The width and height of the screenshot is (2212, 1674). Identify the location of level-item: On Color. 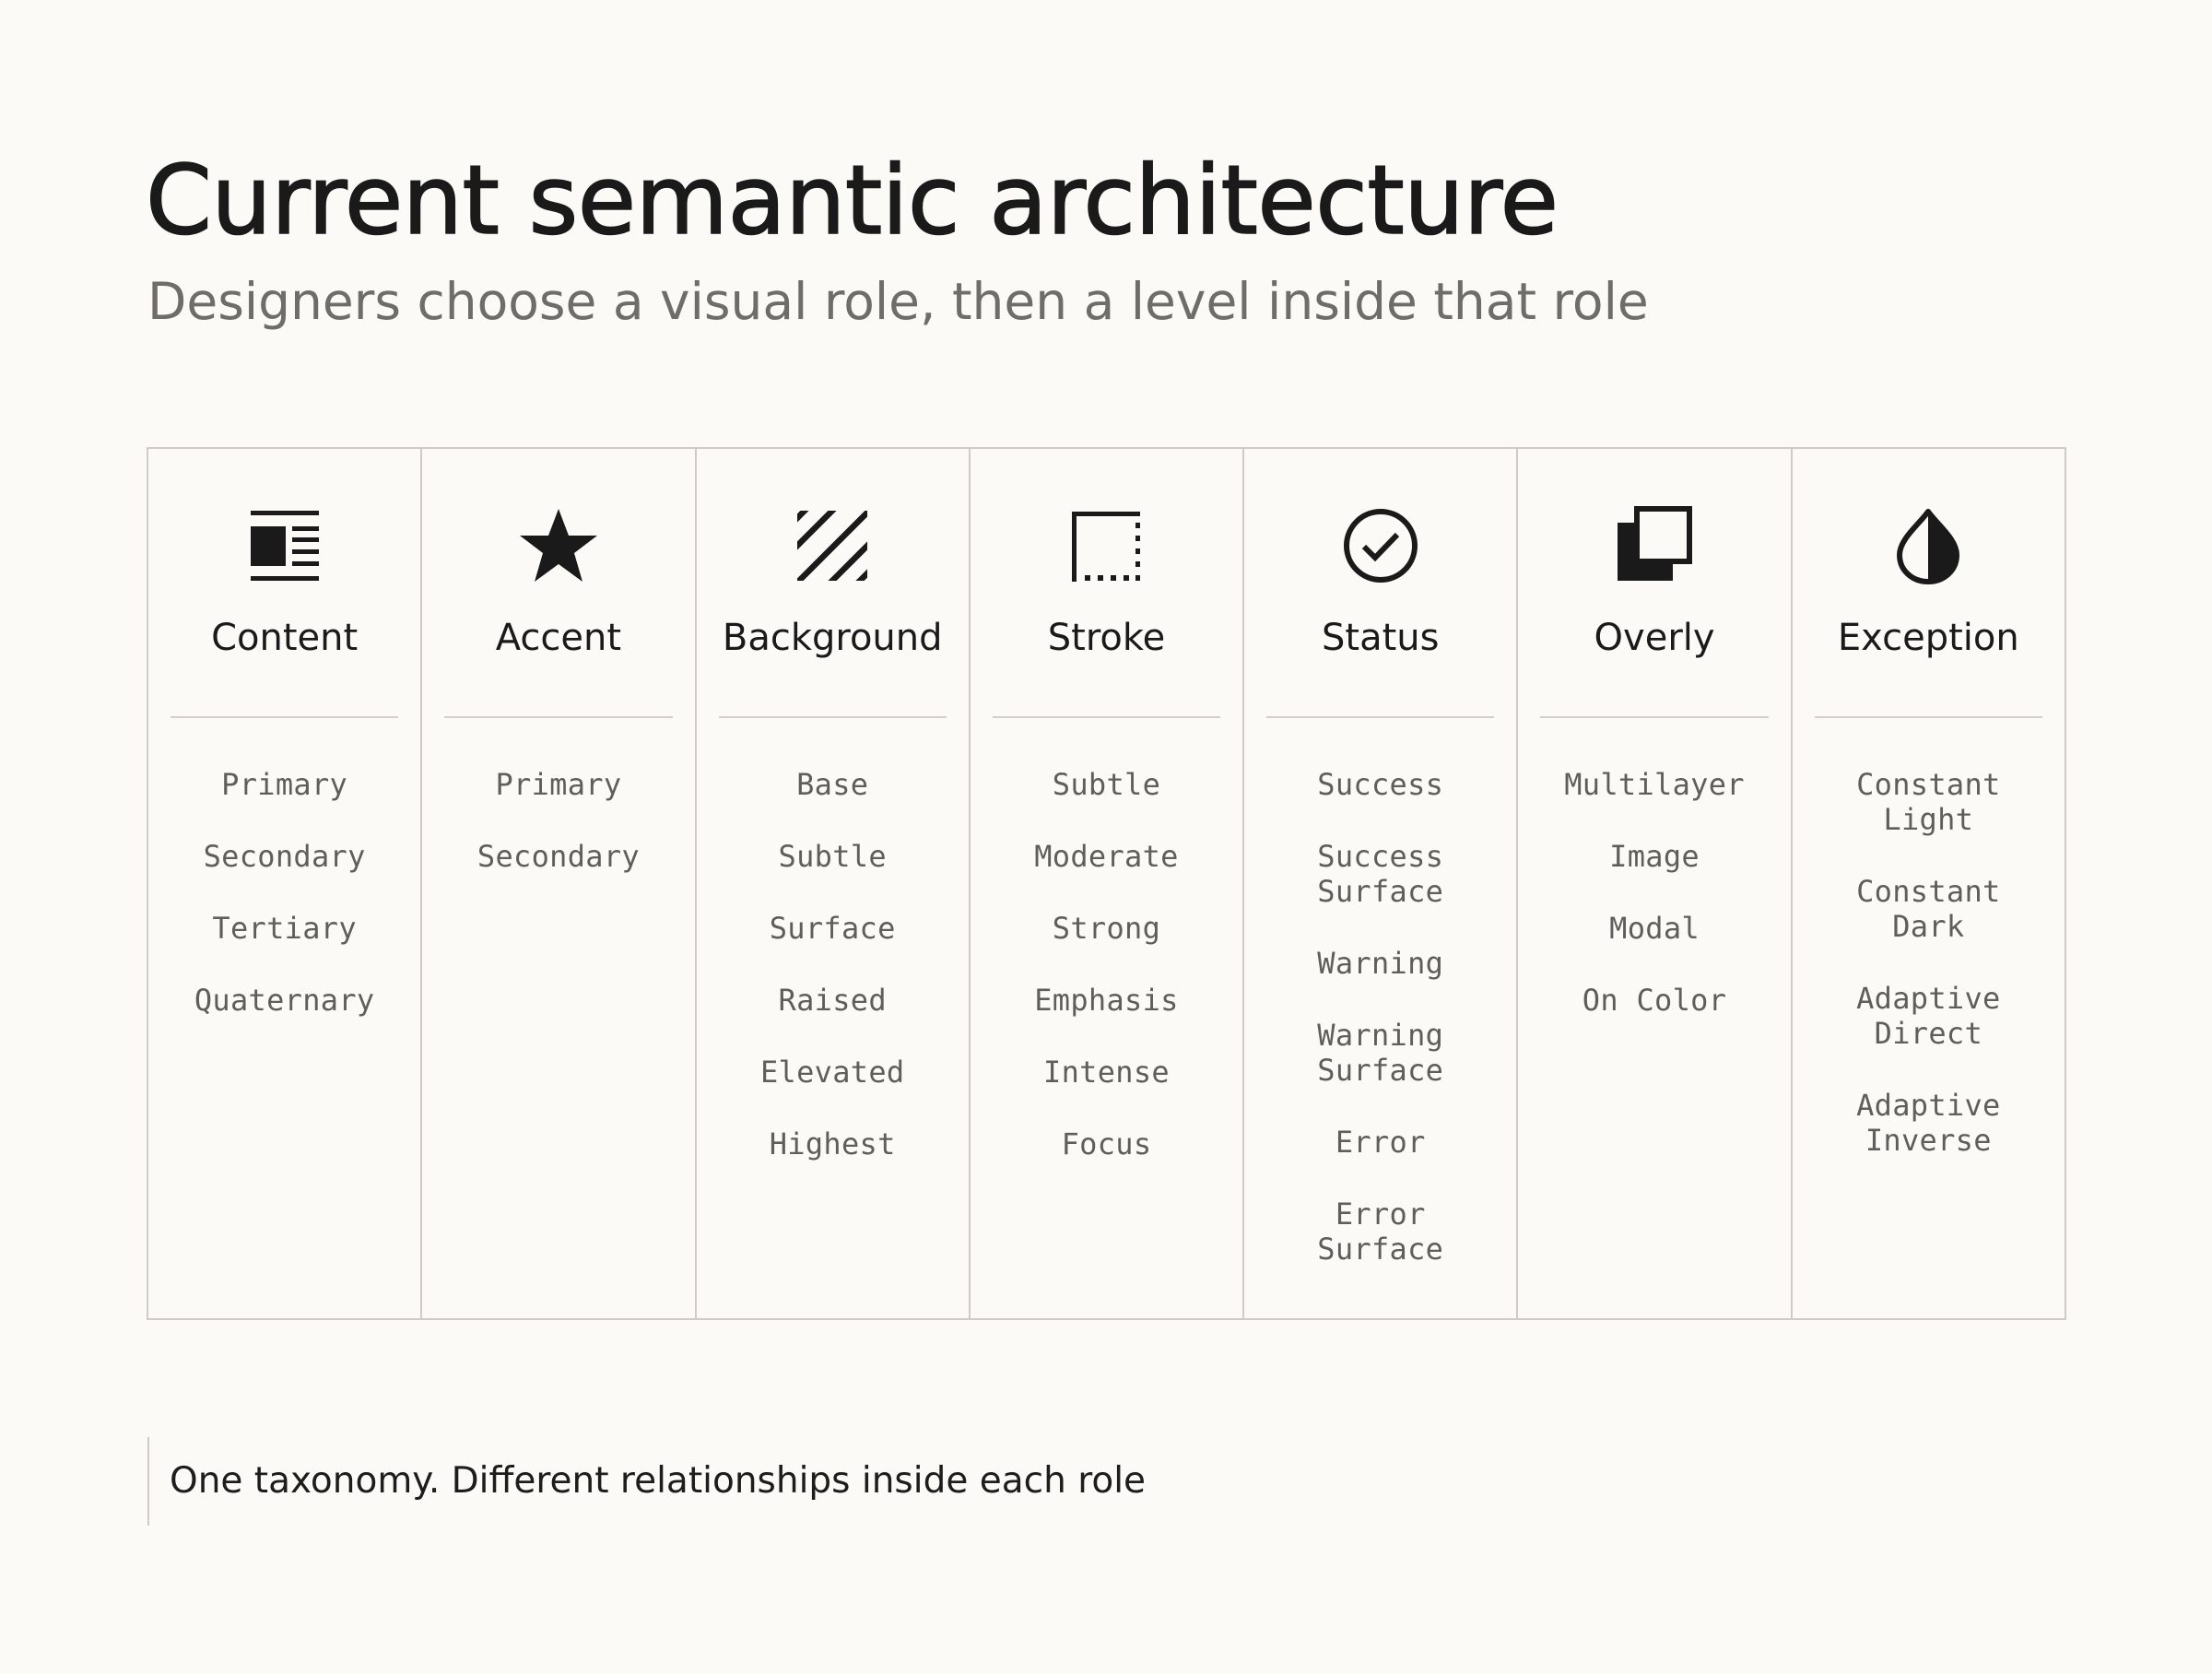
(1654, 1001).